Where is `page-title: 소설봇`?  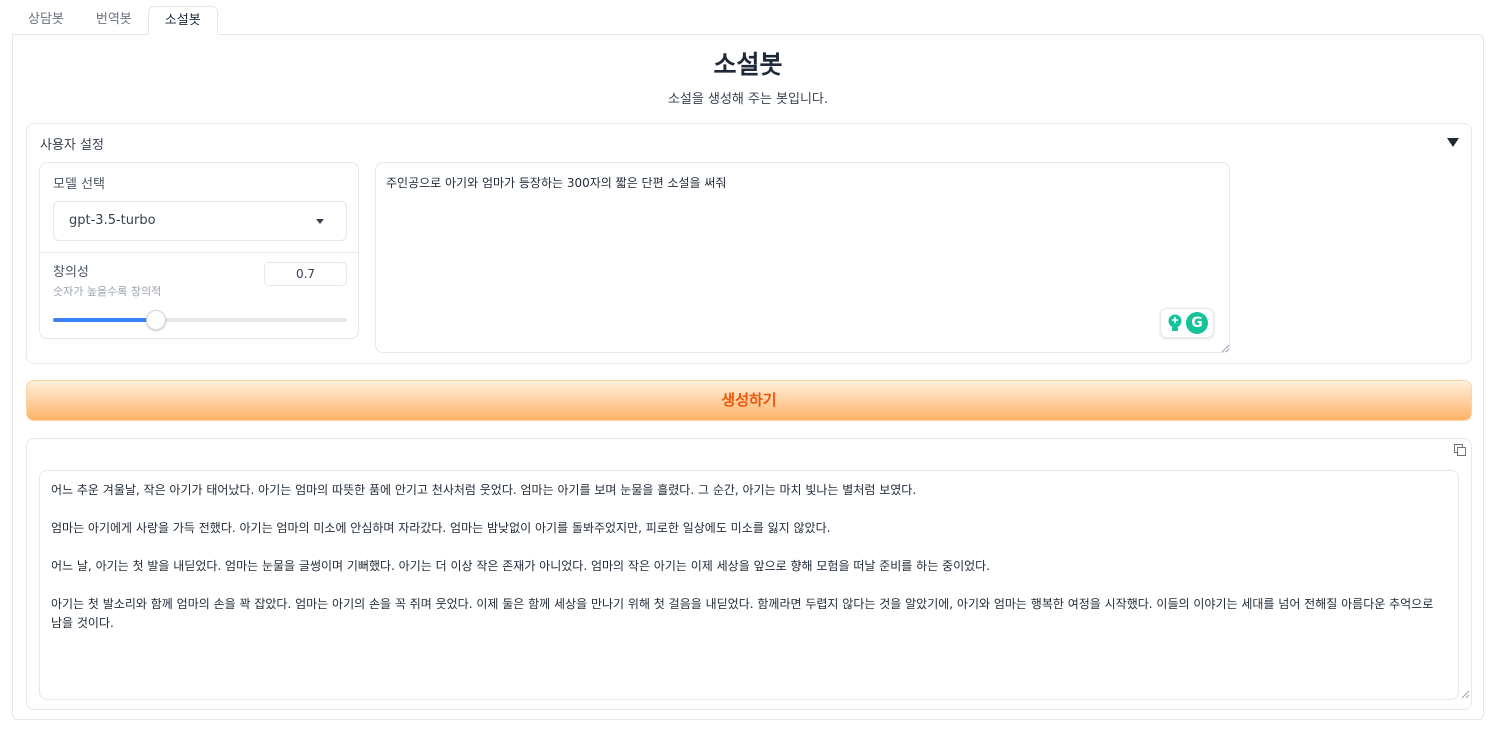
page-title: 소설봇 is located at coordinates (748, 64).